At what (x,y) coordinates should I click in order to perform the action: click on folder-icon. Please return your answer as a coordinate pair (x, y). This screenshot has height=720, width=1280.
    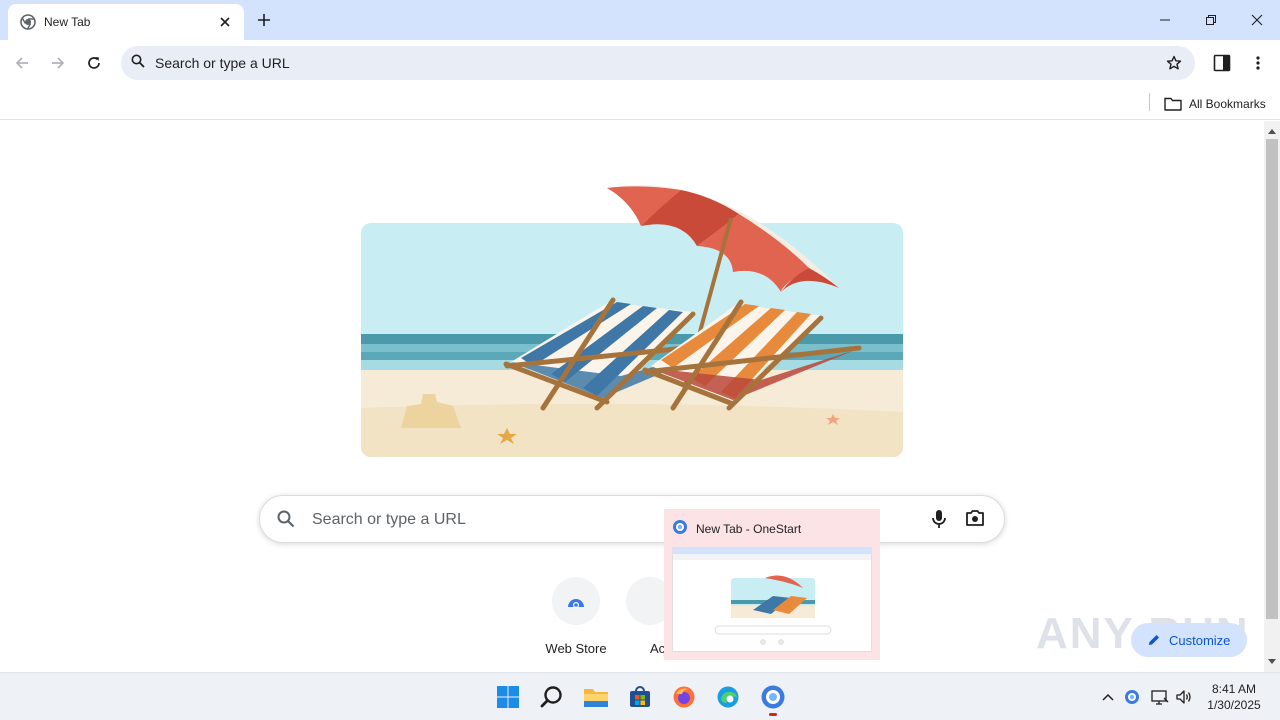
    Looking at the image, I should click on (1173, 104).